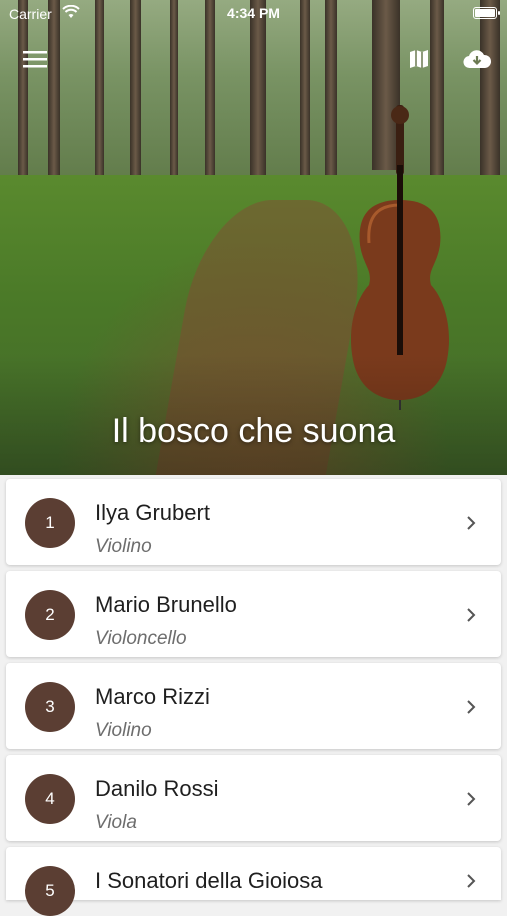 This screenshot has height=916, width=507. Describe the element at coordinates (486, 13) in the screenshot. I see `battery-icon` at that location.